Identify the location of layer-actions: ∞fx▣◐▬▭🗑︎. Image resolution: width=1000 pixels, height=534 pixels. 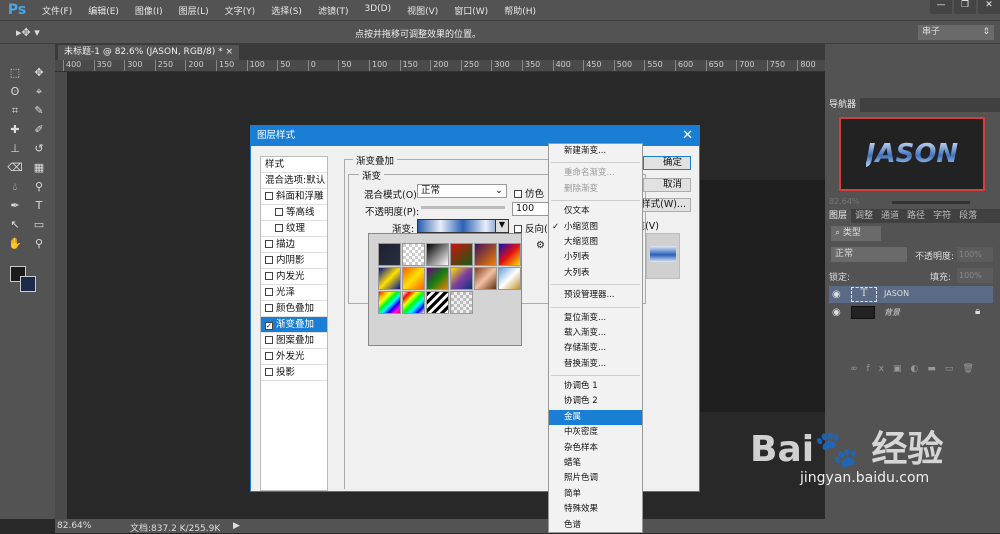
(916, 369).